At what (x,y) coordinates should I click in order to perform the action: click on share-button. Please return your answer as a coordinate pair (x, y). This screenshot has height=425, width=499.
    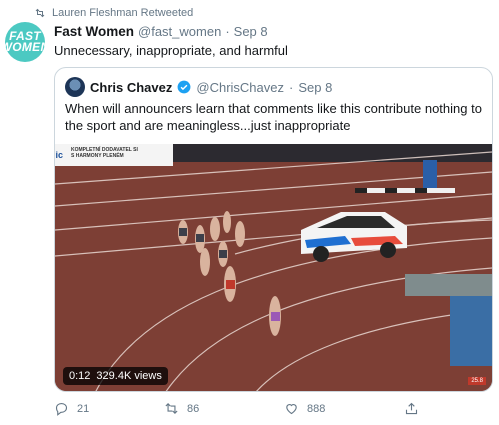
    Looking at the image, I should click on (411, 408).